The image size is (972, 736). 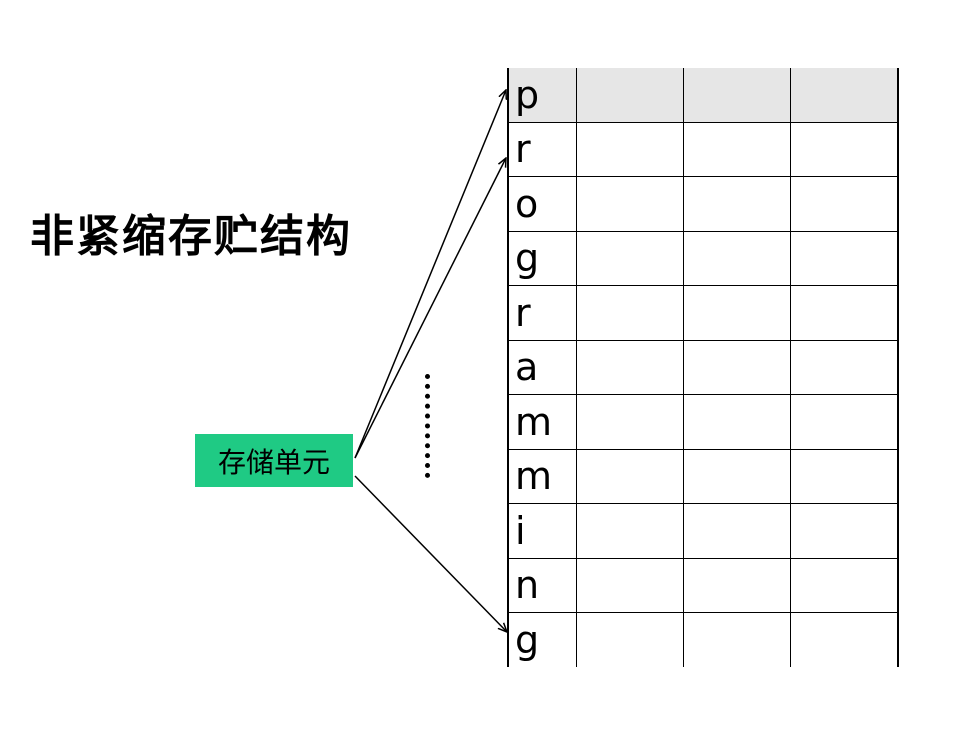 What do you see at coordinates (542, 367) in the screenshot?
I see `letter-cell: a` at bounding box center [542, 367].